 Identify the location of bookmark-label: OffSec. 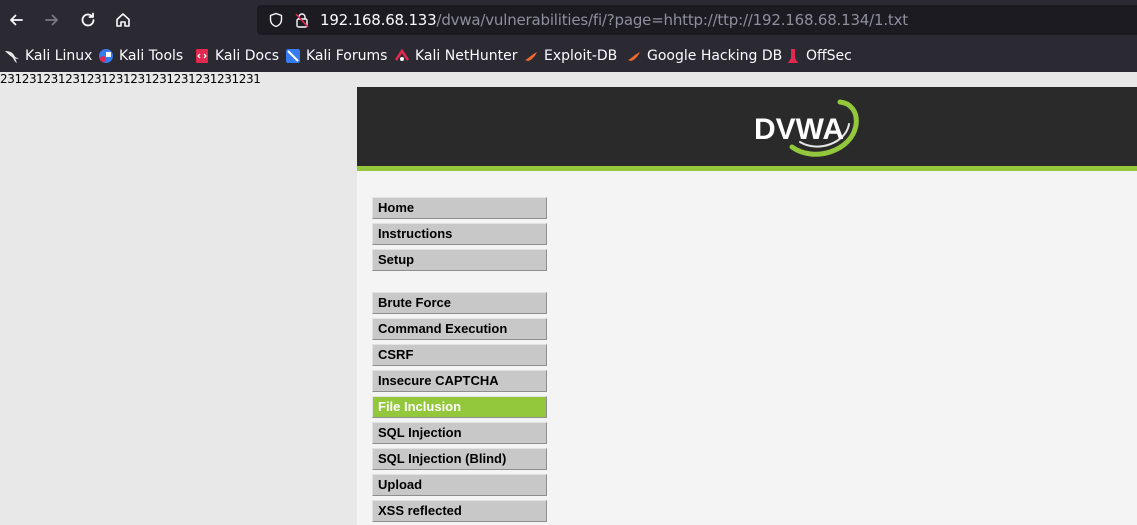
(829, 56).